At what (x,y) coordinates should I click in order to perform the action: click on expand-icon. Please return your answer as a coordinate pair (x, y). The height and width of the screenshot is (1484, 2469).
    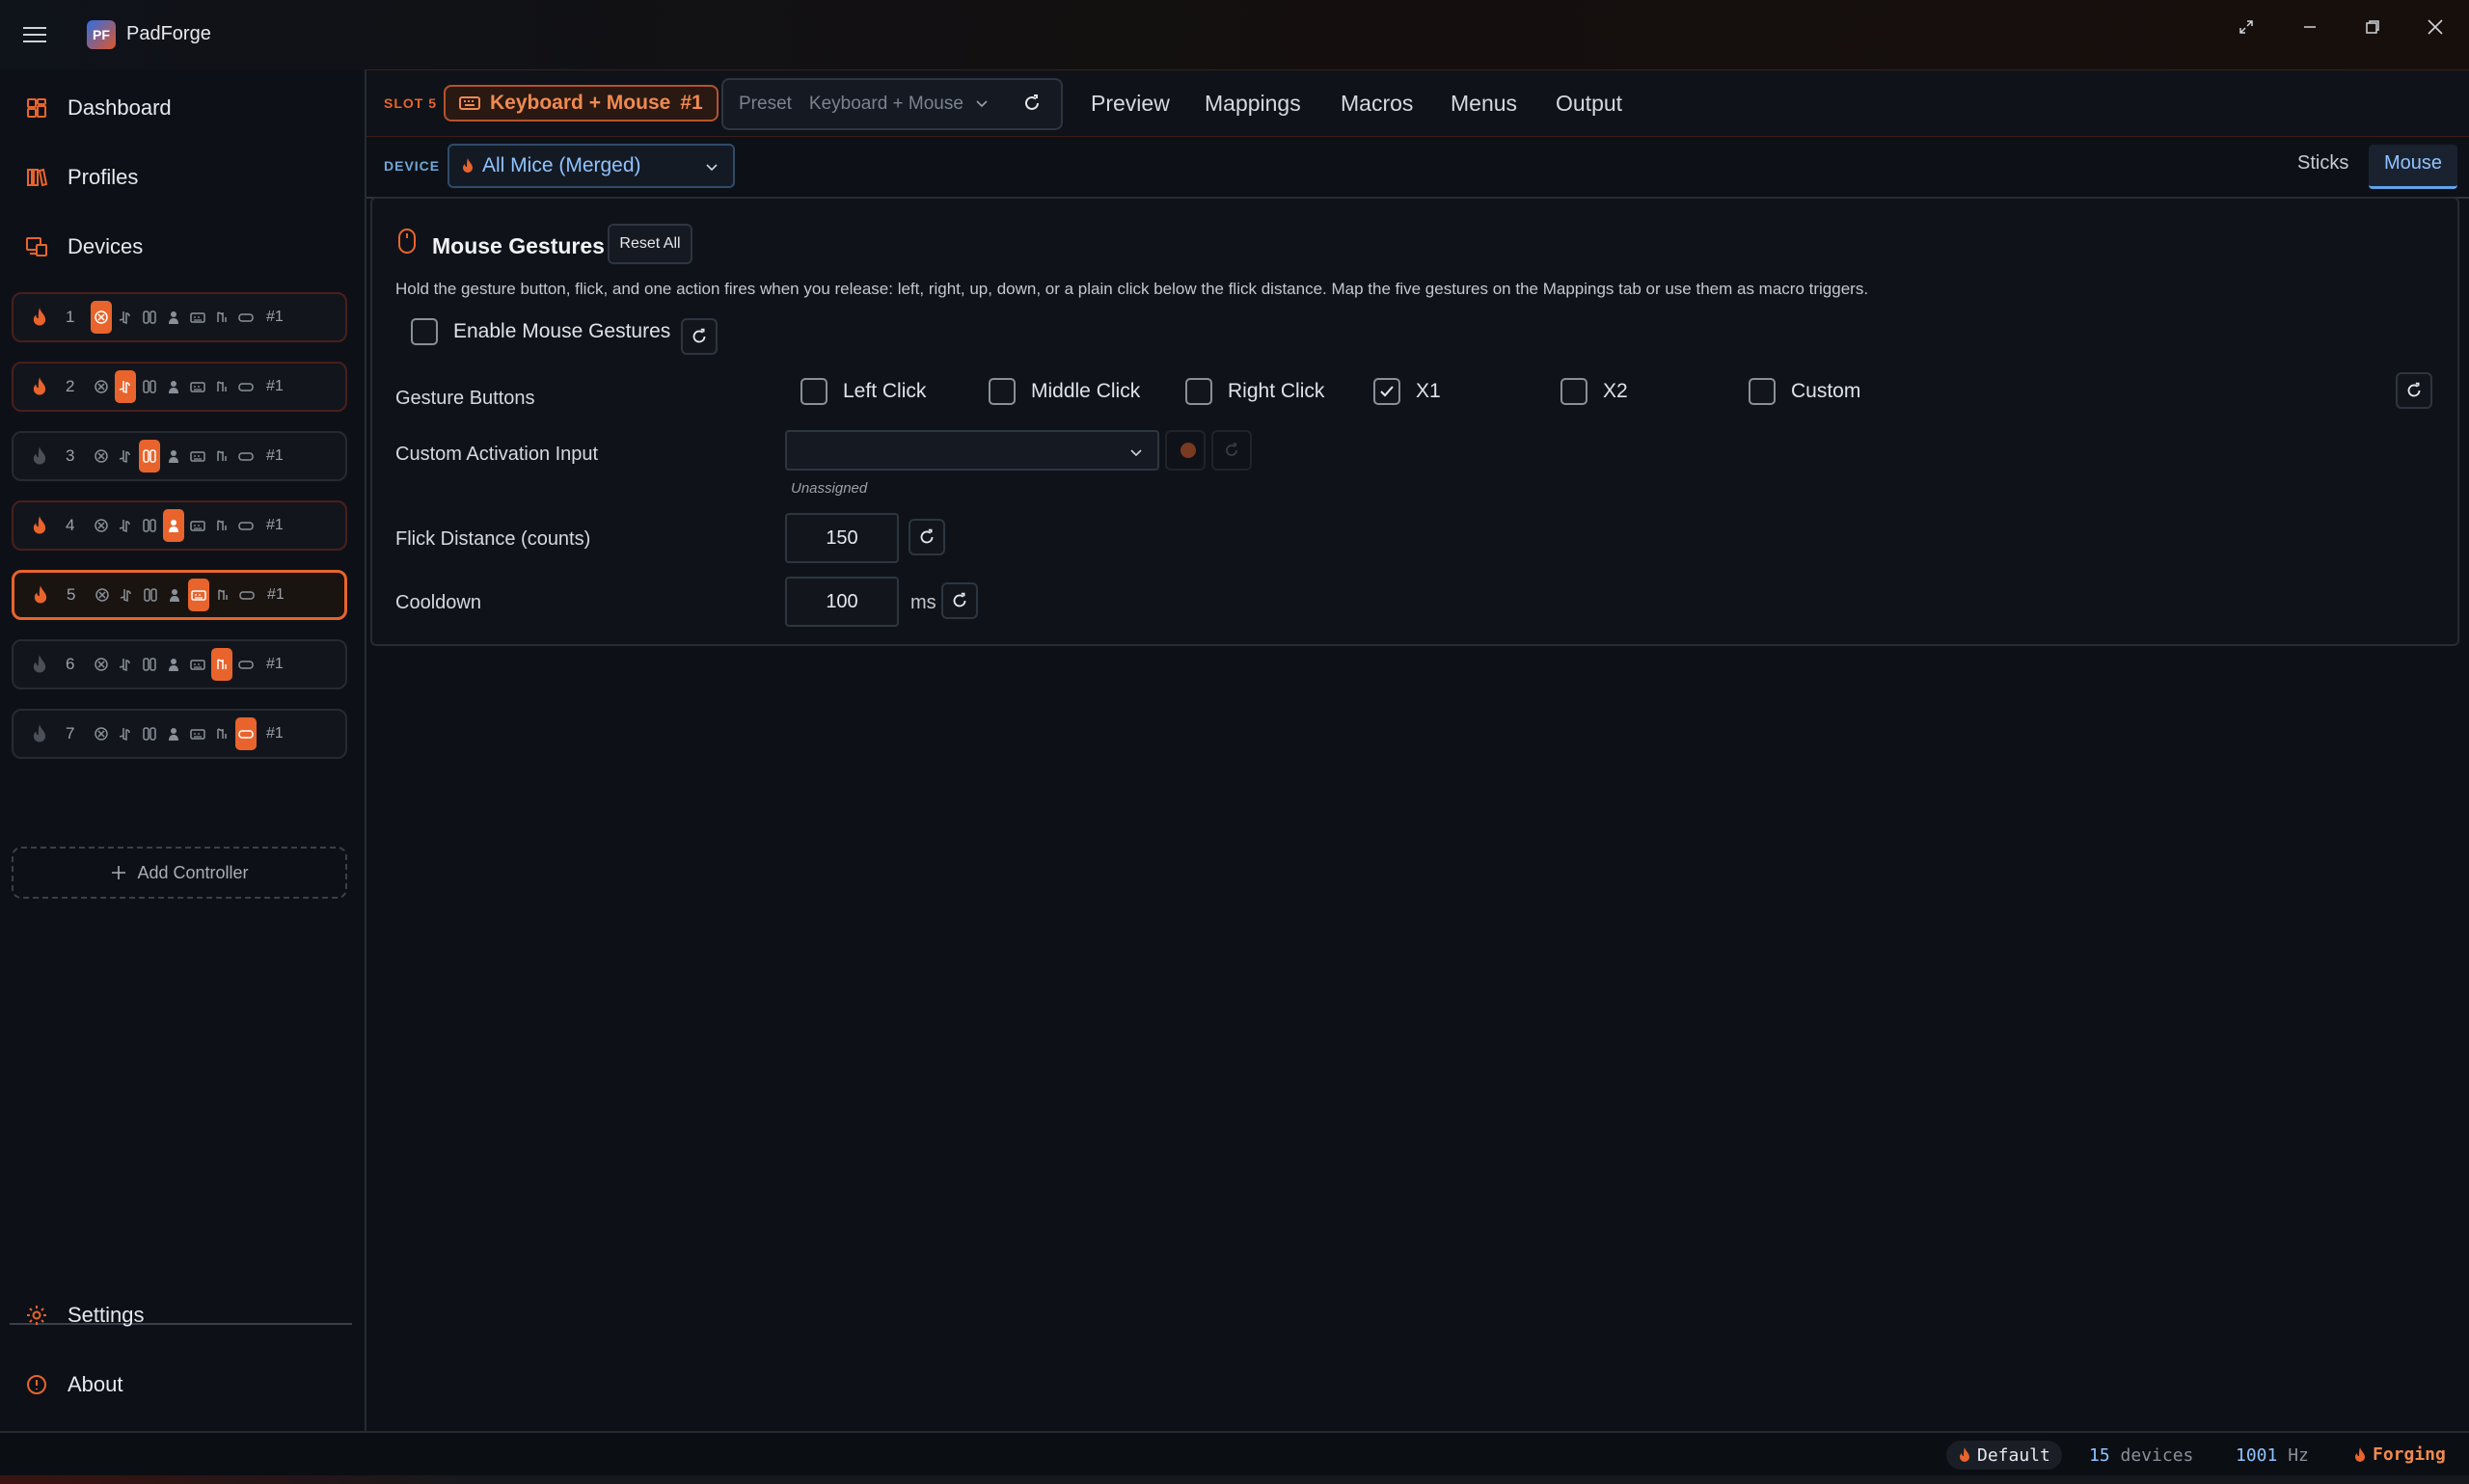
    Looking at the image, I should click on (2246, 27).